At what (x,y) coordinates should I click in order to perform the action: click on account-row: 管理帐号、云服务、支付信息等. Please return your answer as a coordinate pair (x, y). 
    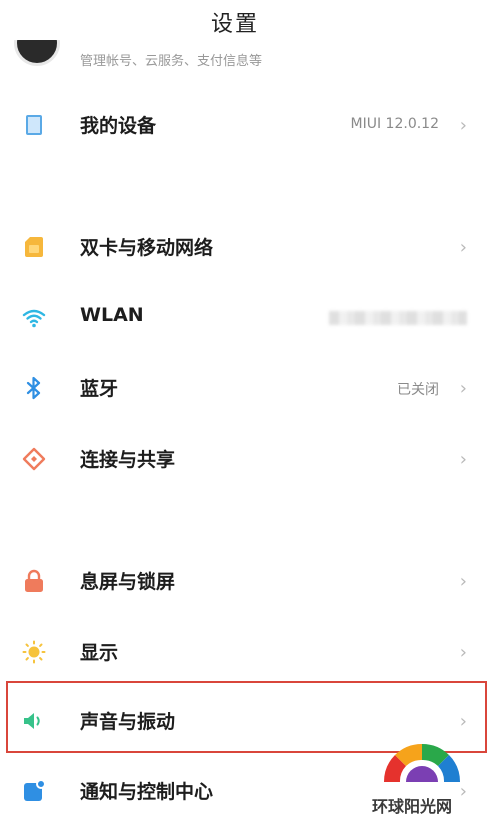
    Looking at the image, I should click on (247, 57).